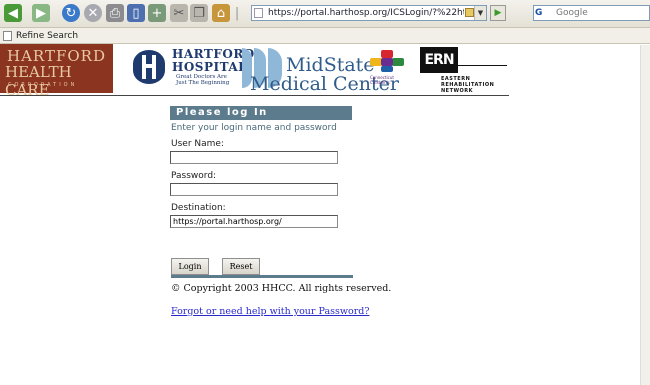 The width and height of the screenshot is (650, 385). What do you see at coordinates (262, 276) in the screenshot?
I see `button-divider` at bounding box center [262, 276].